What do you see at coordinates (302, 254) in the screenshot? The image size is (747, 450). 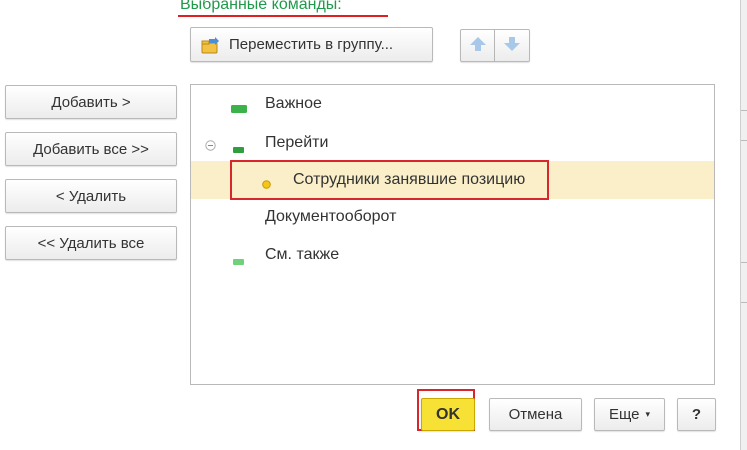 I see `tree-row-label: См. также` at bounding box center [302, 254].